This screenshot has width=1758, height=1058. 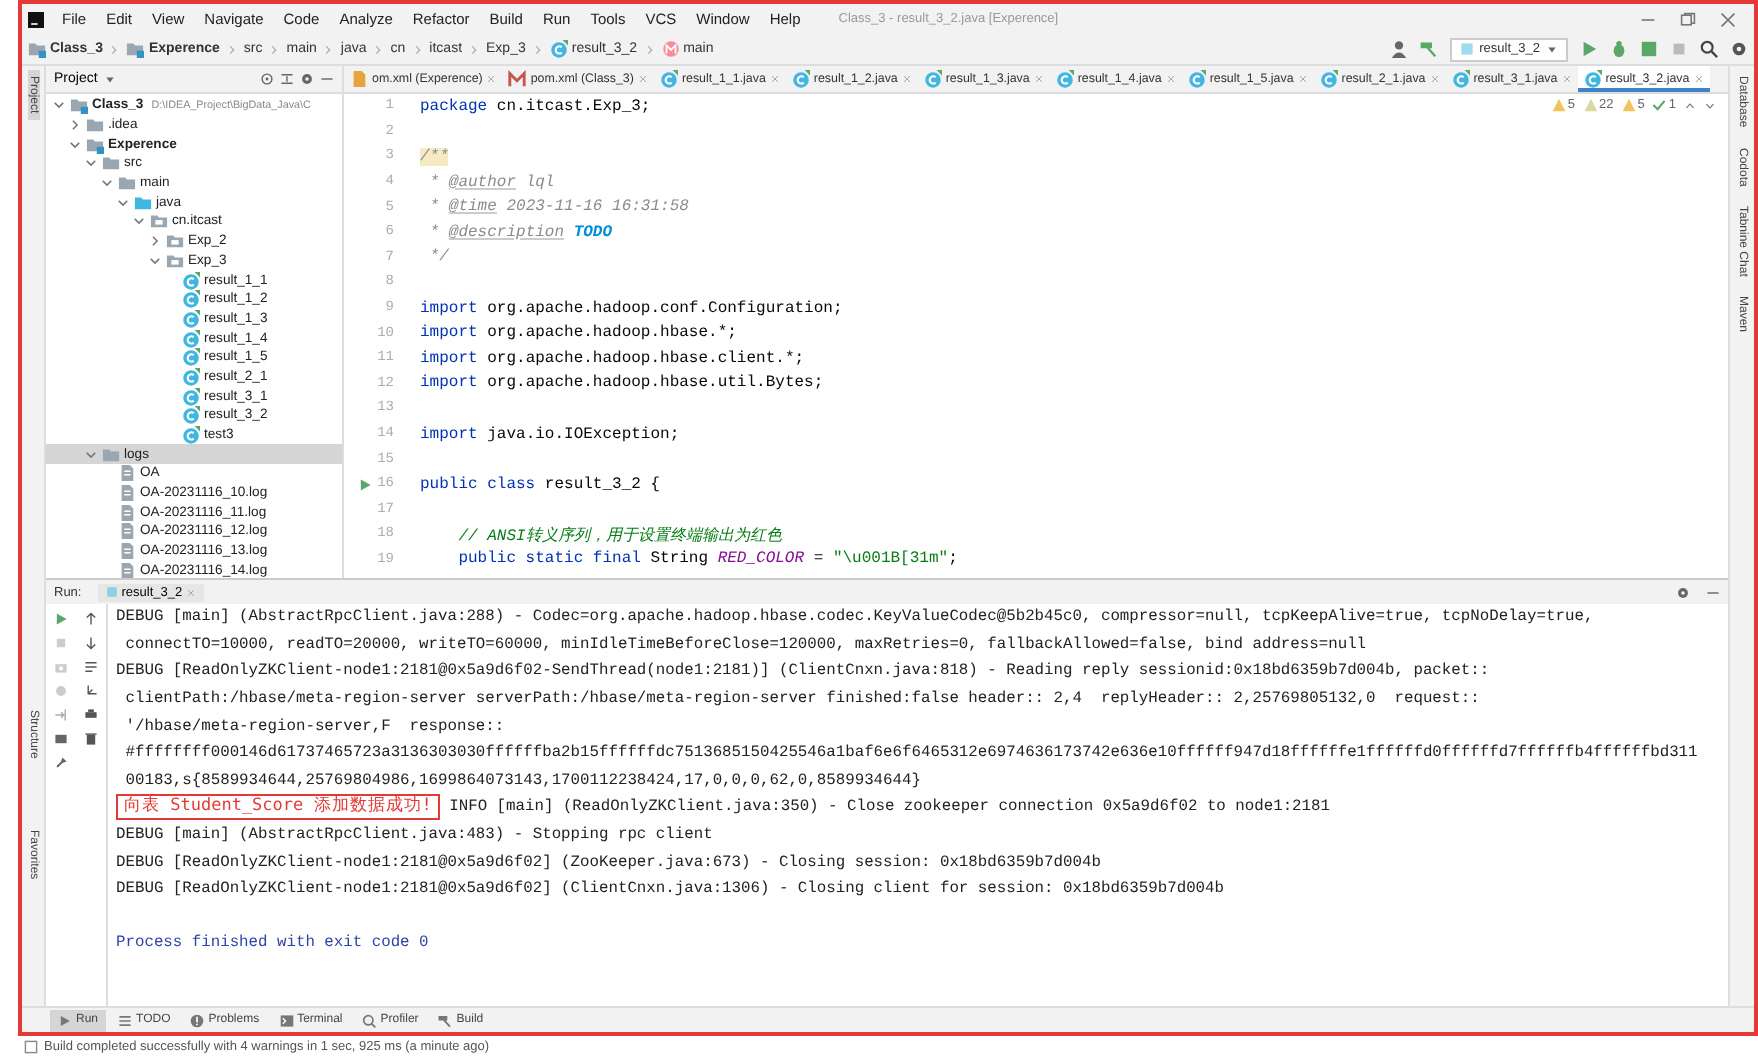 I want to click on code-line: public static final String RED_COLOR = "\u001B[31m";, so click(x=707, y=559).